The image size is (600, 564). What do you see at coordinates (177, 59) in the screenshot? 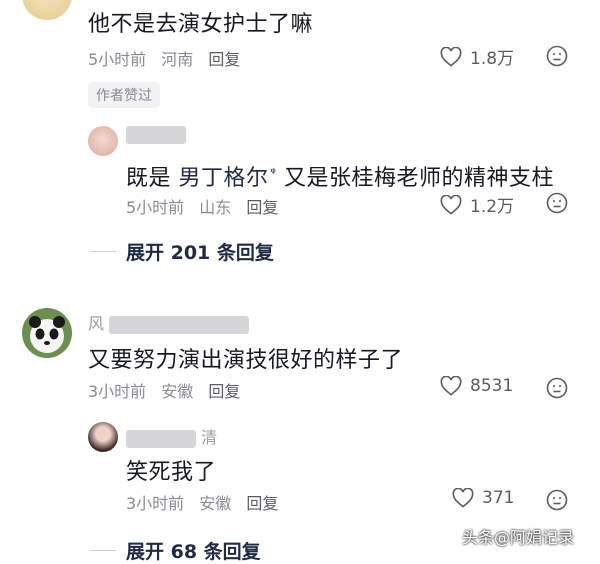
I see `comment-location: 河南` at bounding box center [177, 59].